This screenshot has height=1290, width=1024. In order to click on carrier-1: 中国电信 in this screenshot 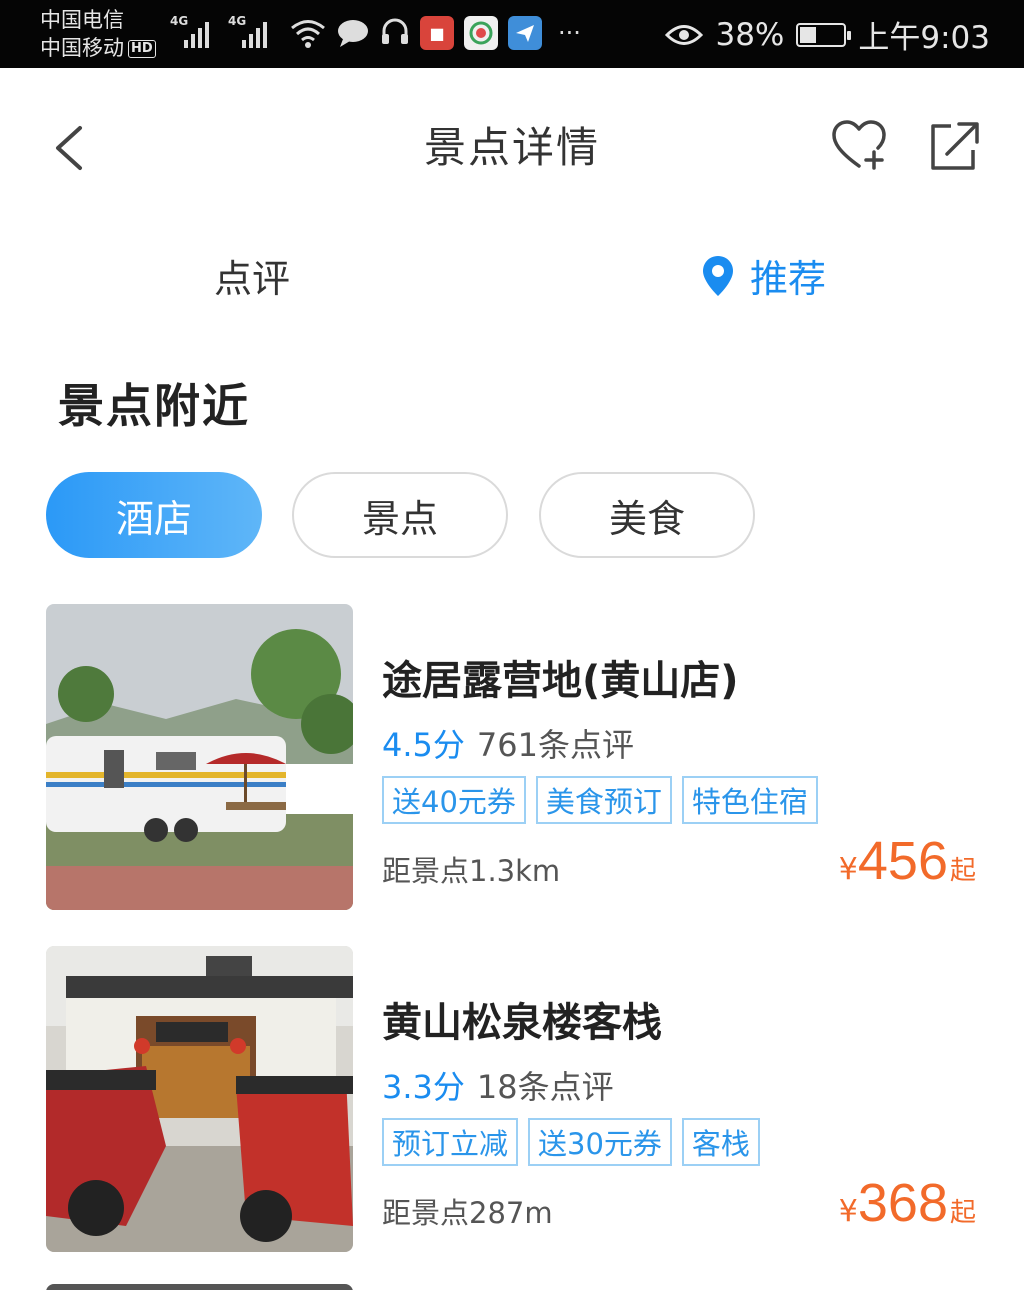, I will do `click(82, 20)`.